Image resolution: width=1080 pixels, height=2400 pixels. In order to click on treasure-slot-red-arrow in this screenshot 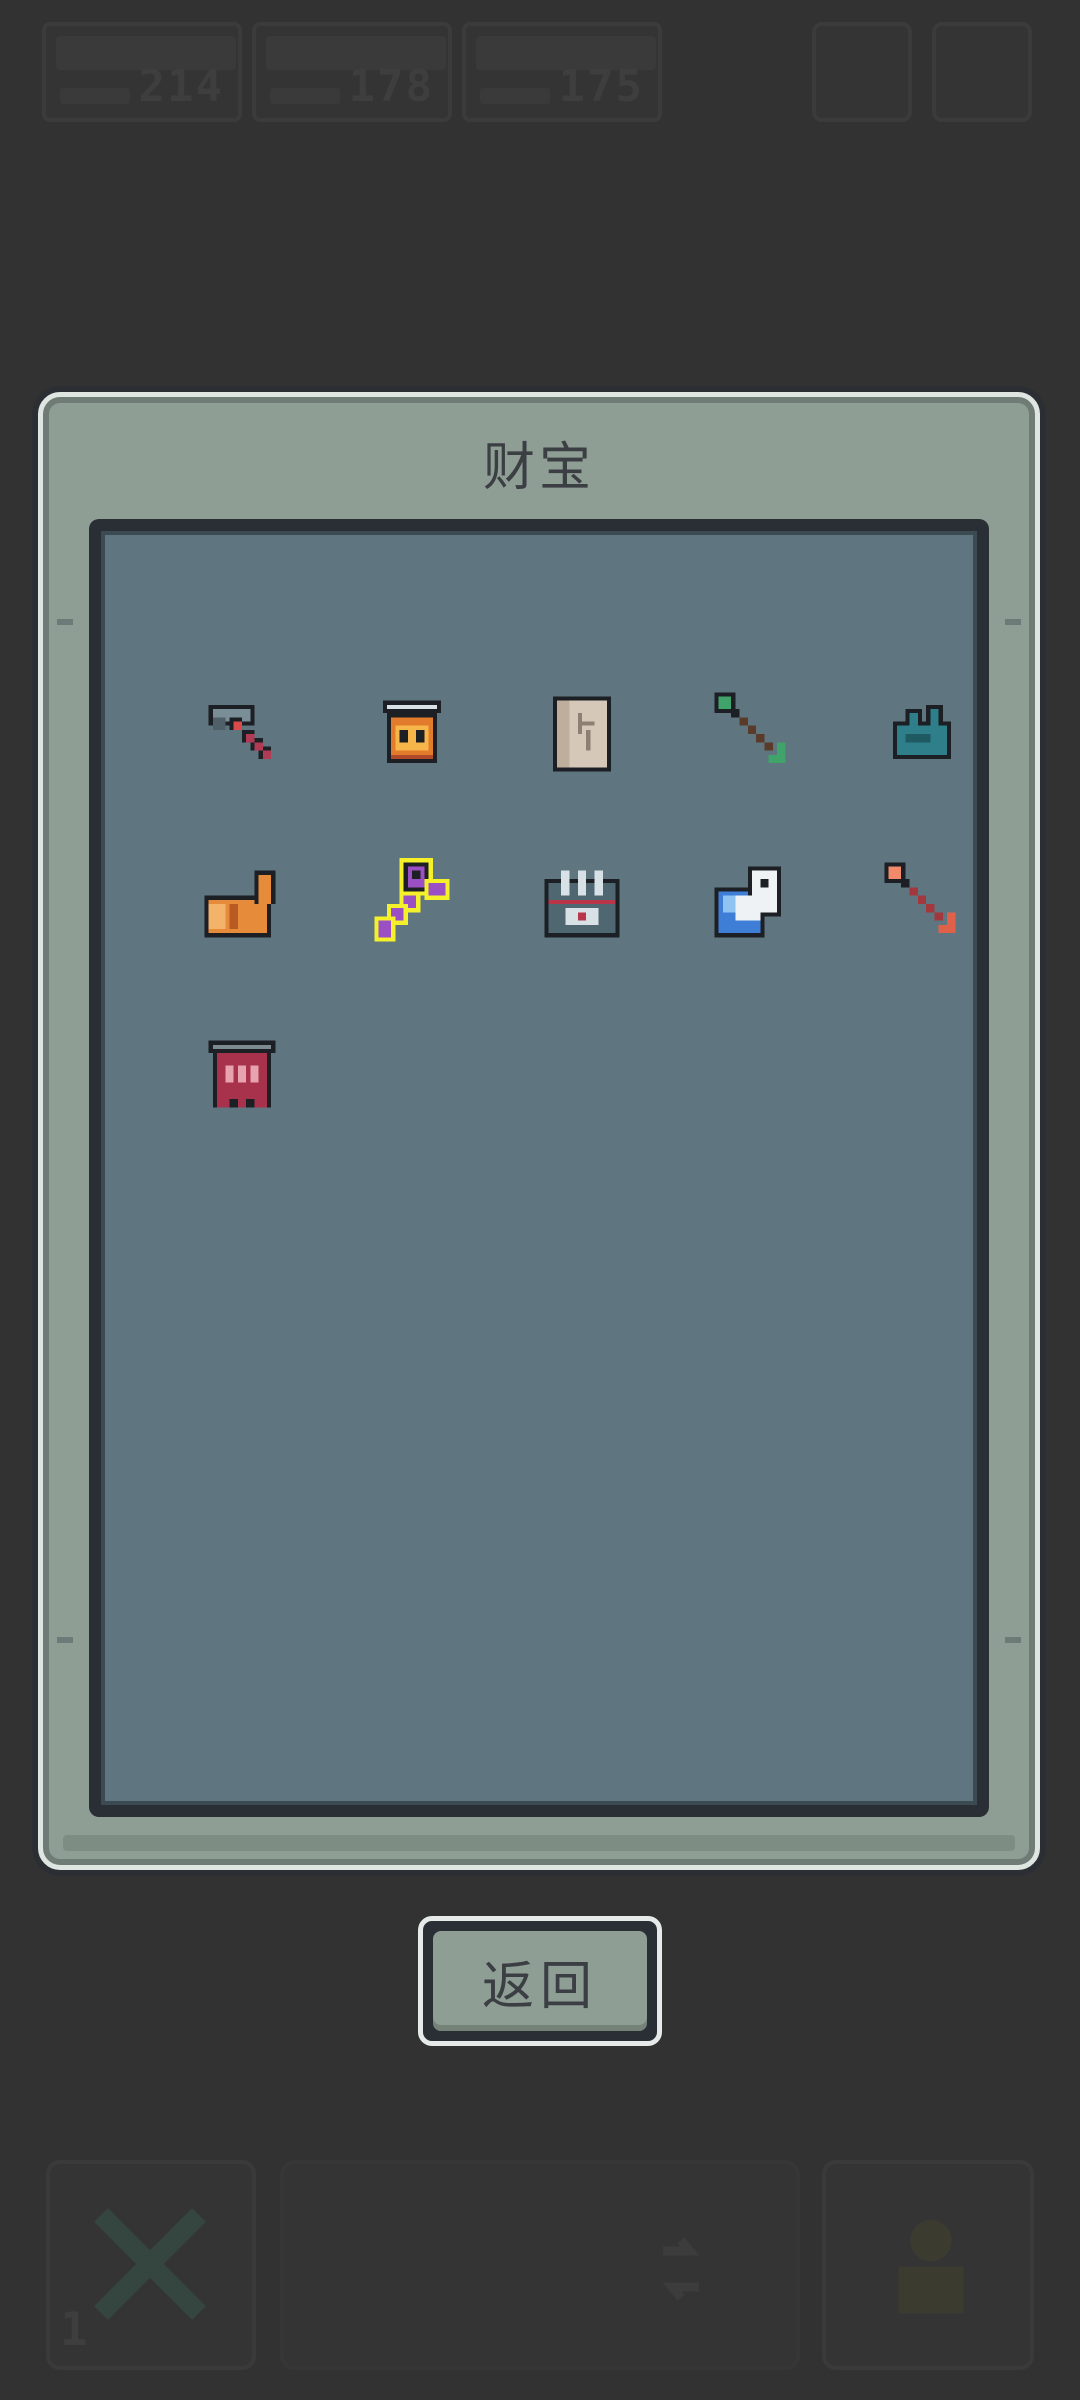, I will do `click(922, 904)`.